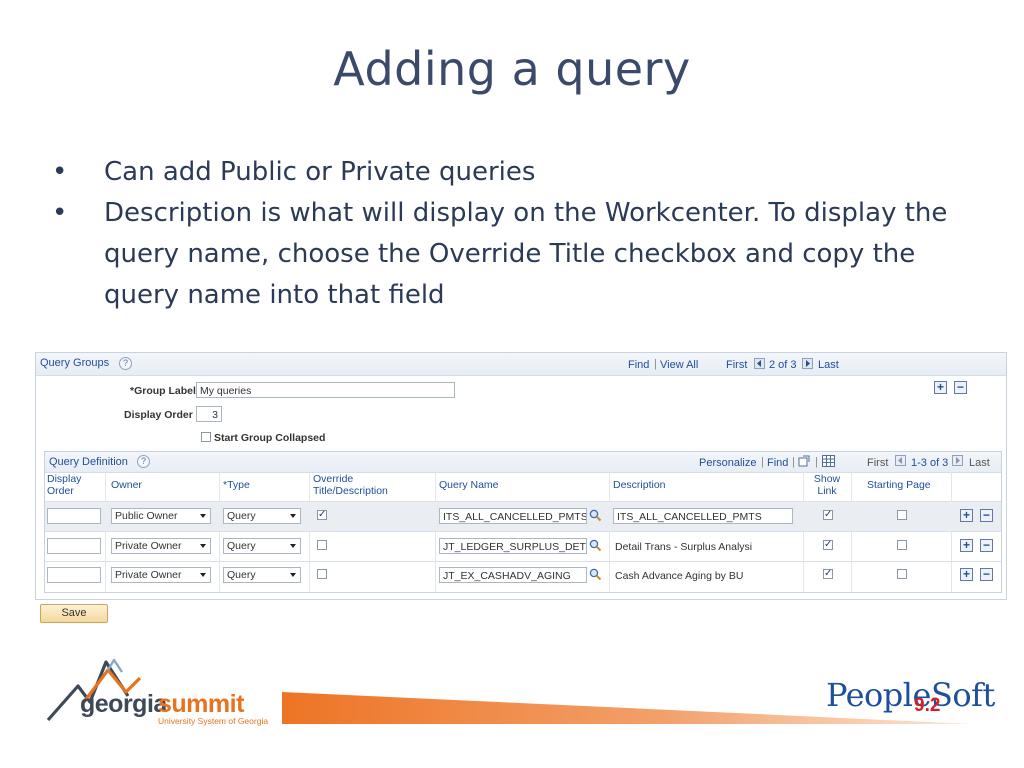 The image size is (1024, 768). Describe the element at coordinates (727, 463) in the screenshot. I see `personalize-link: Personalize` at that location.